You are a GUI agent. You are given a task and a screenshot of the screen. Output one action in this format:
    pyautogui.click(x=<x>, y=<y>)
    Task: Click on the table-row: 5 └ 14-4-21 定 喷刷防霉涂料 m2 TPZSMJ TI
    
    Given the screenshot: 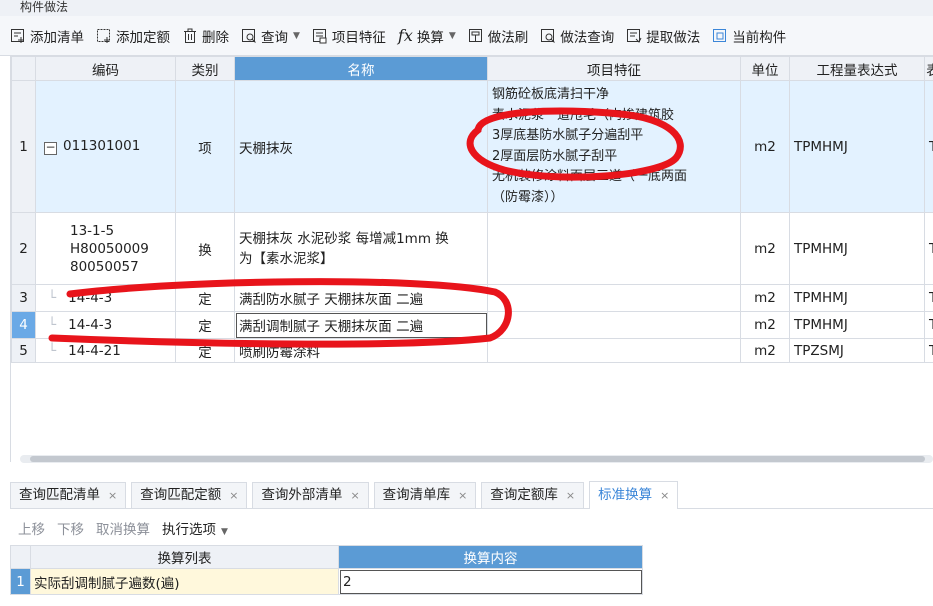 What is the action you would take?
    pyautogui.click(x=472, y=350)
    